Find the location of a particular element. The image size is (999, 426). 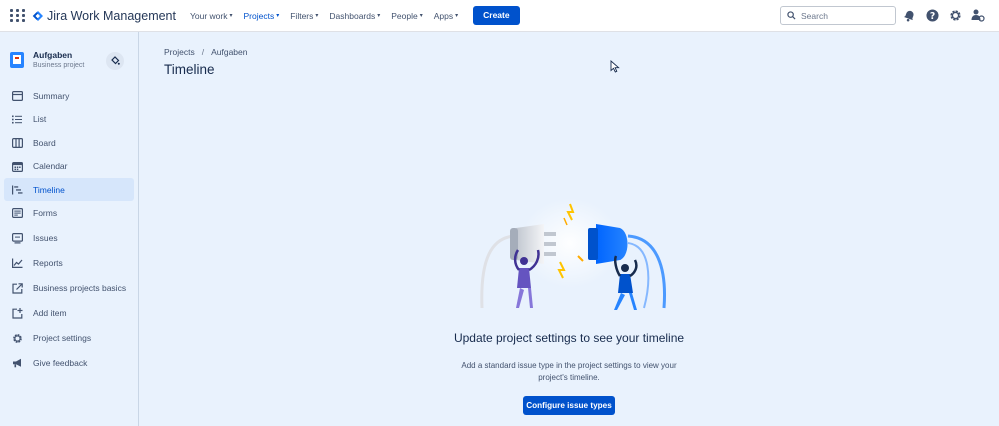

sidebar-item-label: Timeline is located at coordinates (49, 189).